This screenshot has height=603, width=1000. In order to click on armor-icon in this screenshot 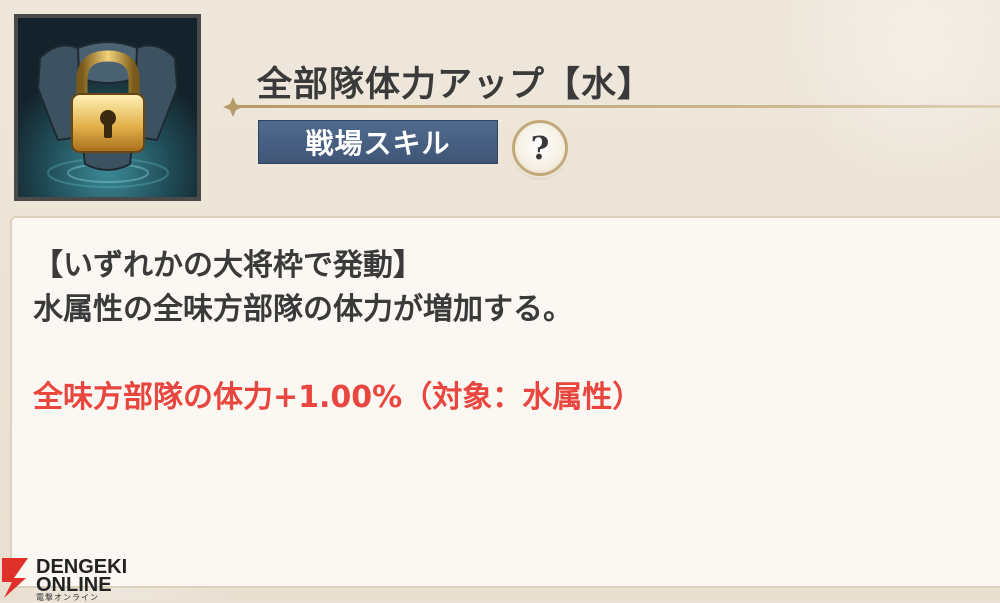, I will do `click(107, 107)`.